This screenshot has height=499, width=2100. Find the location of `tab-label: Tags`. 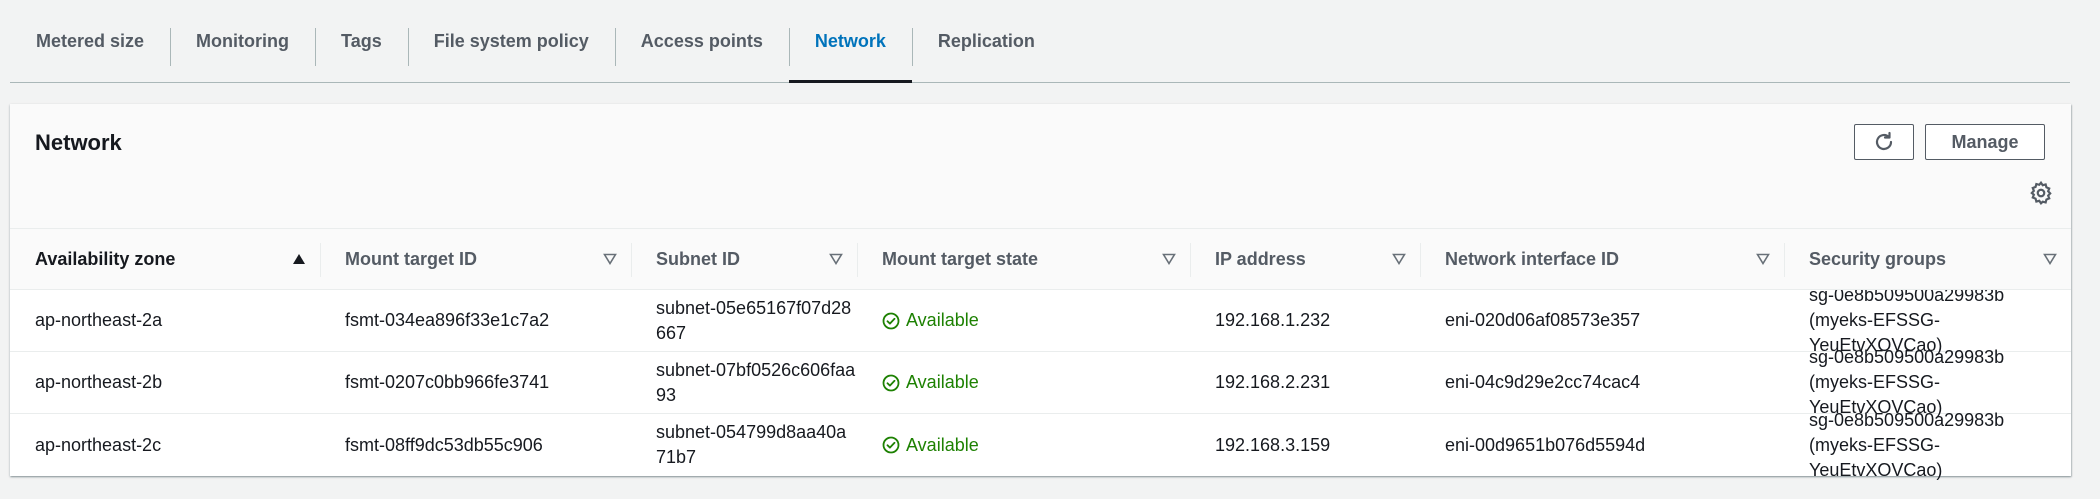

tab-label: Tags is located at coordinates (361, 40).